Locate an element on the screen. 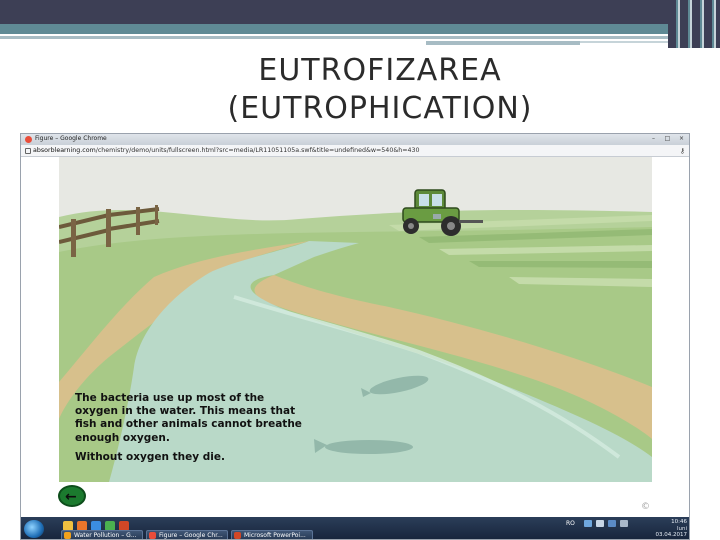  copyright-mark: © is located at coordinates (645, 507).